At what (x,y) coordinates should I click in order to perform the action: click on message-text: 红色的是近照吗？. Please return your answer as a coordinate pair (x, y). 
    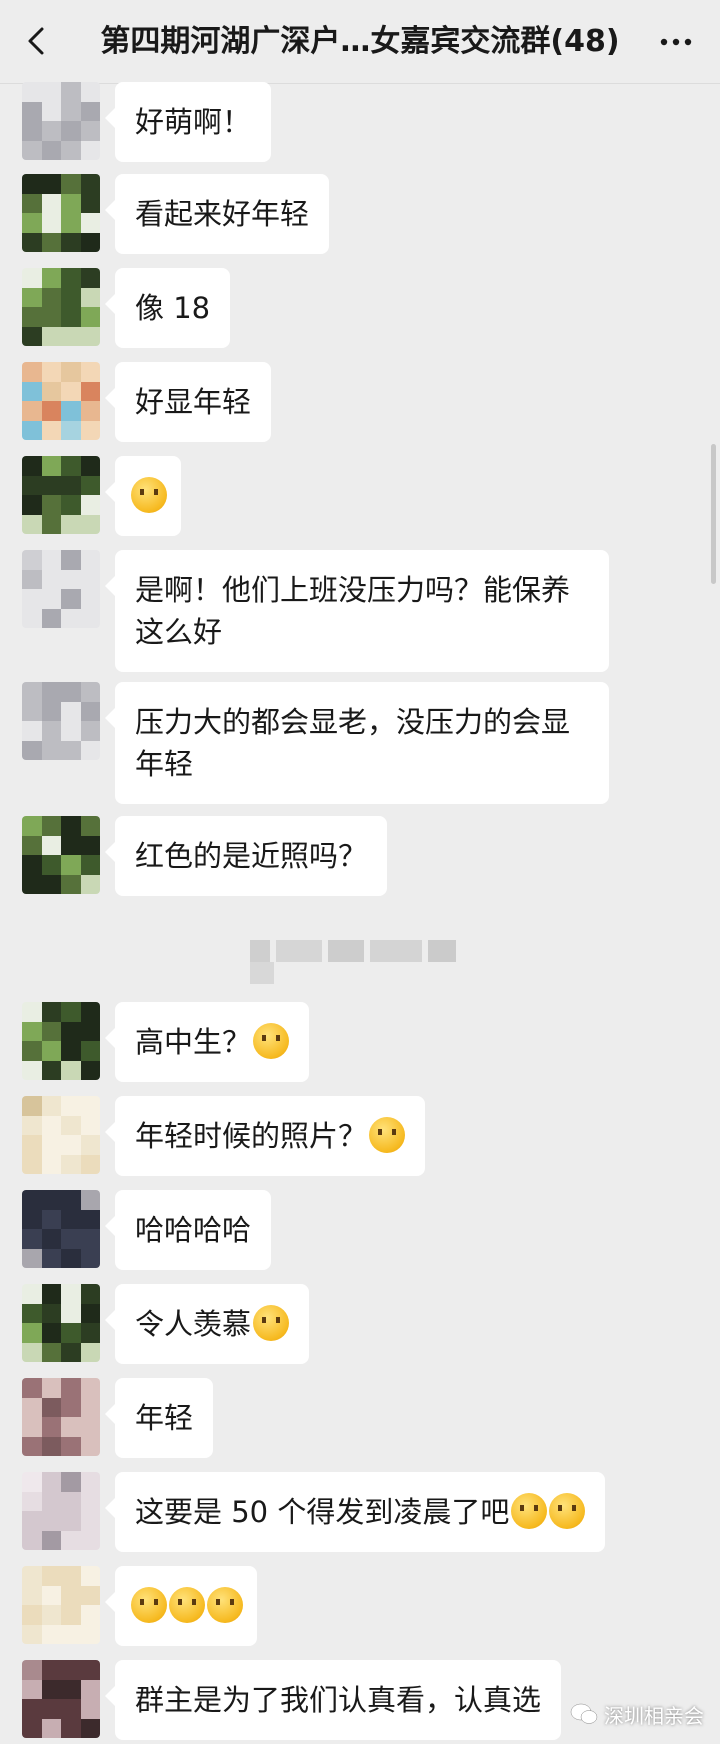
    Looking at the image, I should click on (251, 856).